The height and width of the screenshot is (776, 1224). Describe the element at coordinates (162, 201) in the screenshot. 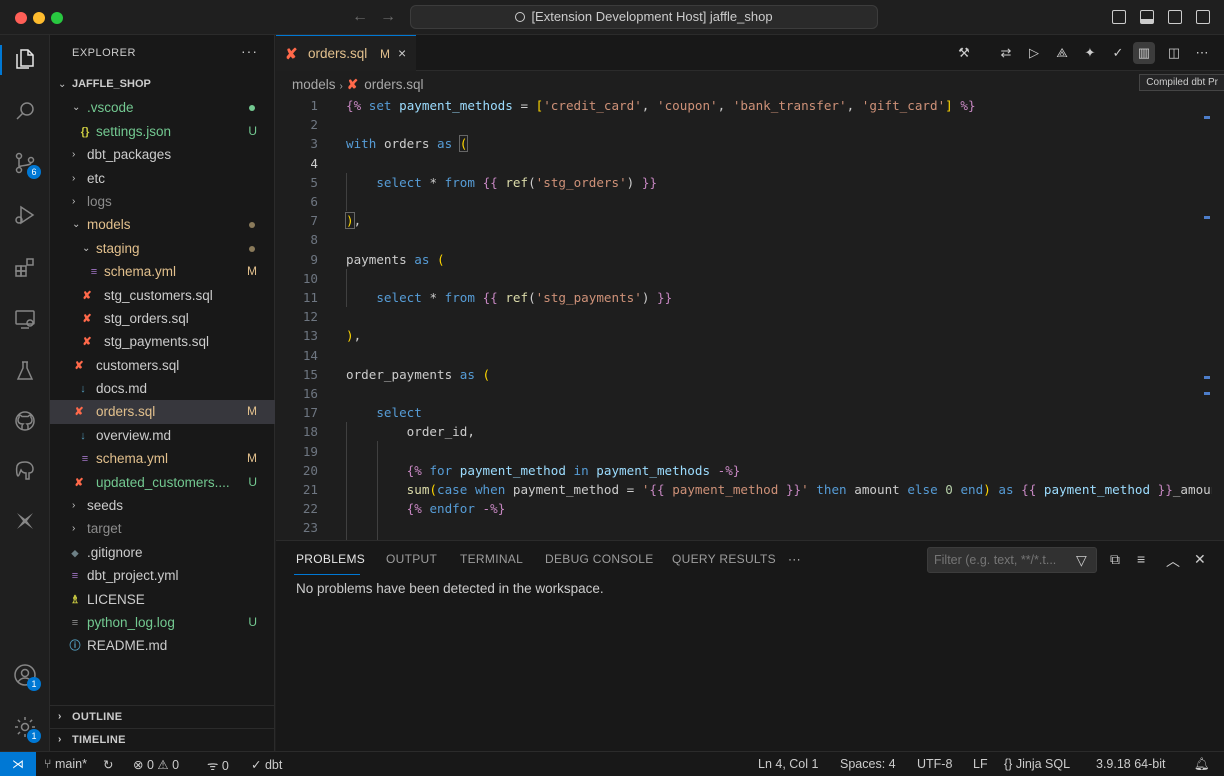

I see `folder-logs: › logs` at that location.